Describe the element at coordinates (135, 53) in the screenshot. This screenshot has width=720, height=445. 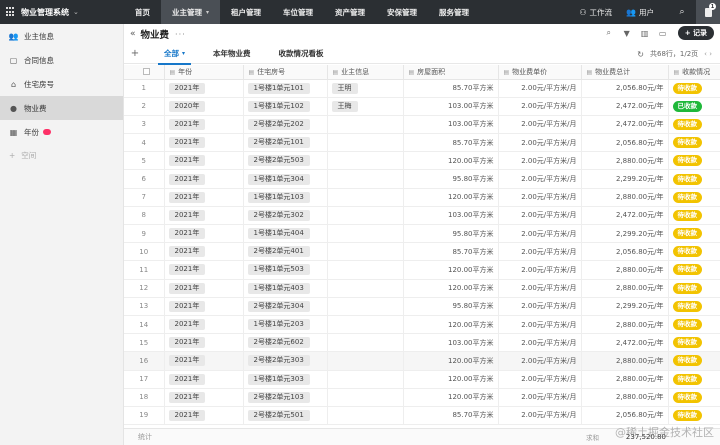
I see `add-view-button: +` at that location.